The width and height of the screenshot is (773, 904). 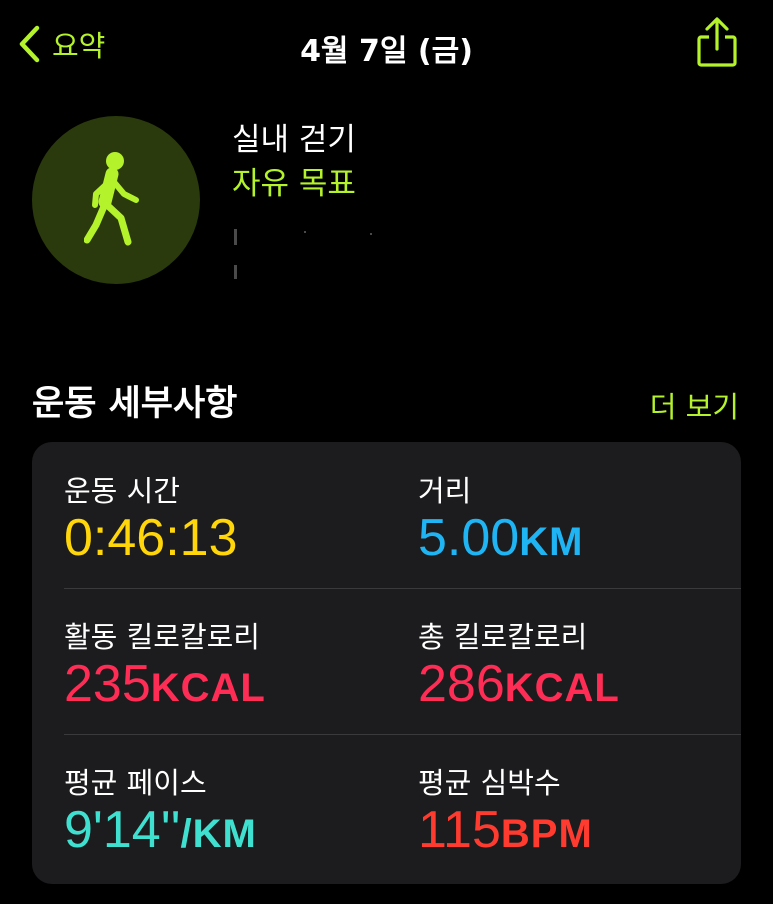 What do you see at coordinates (489, 783) in the screenshot?
I see `metric-label: 평균 심박수` at bounding box center [489, 783].